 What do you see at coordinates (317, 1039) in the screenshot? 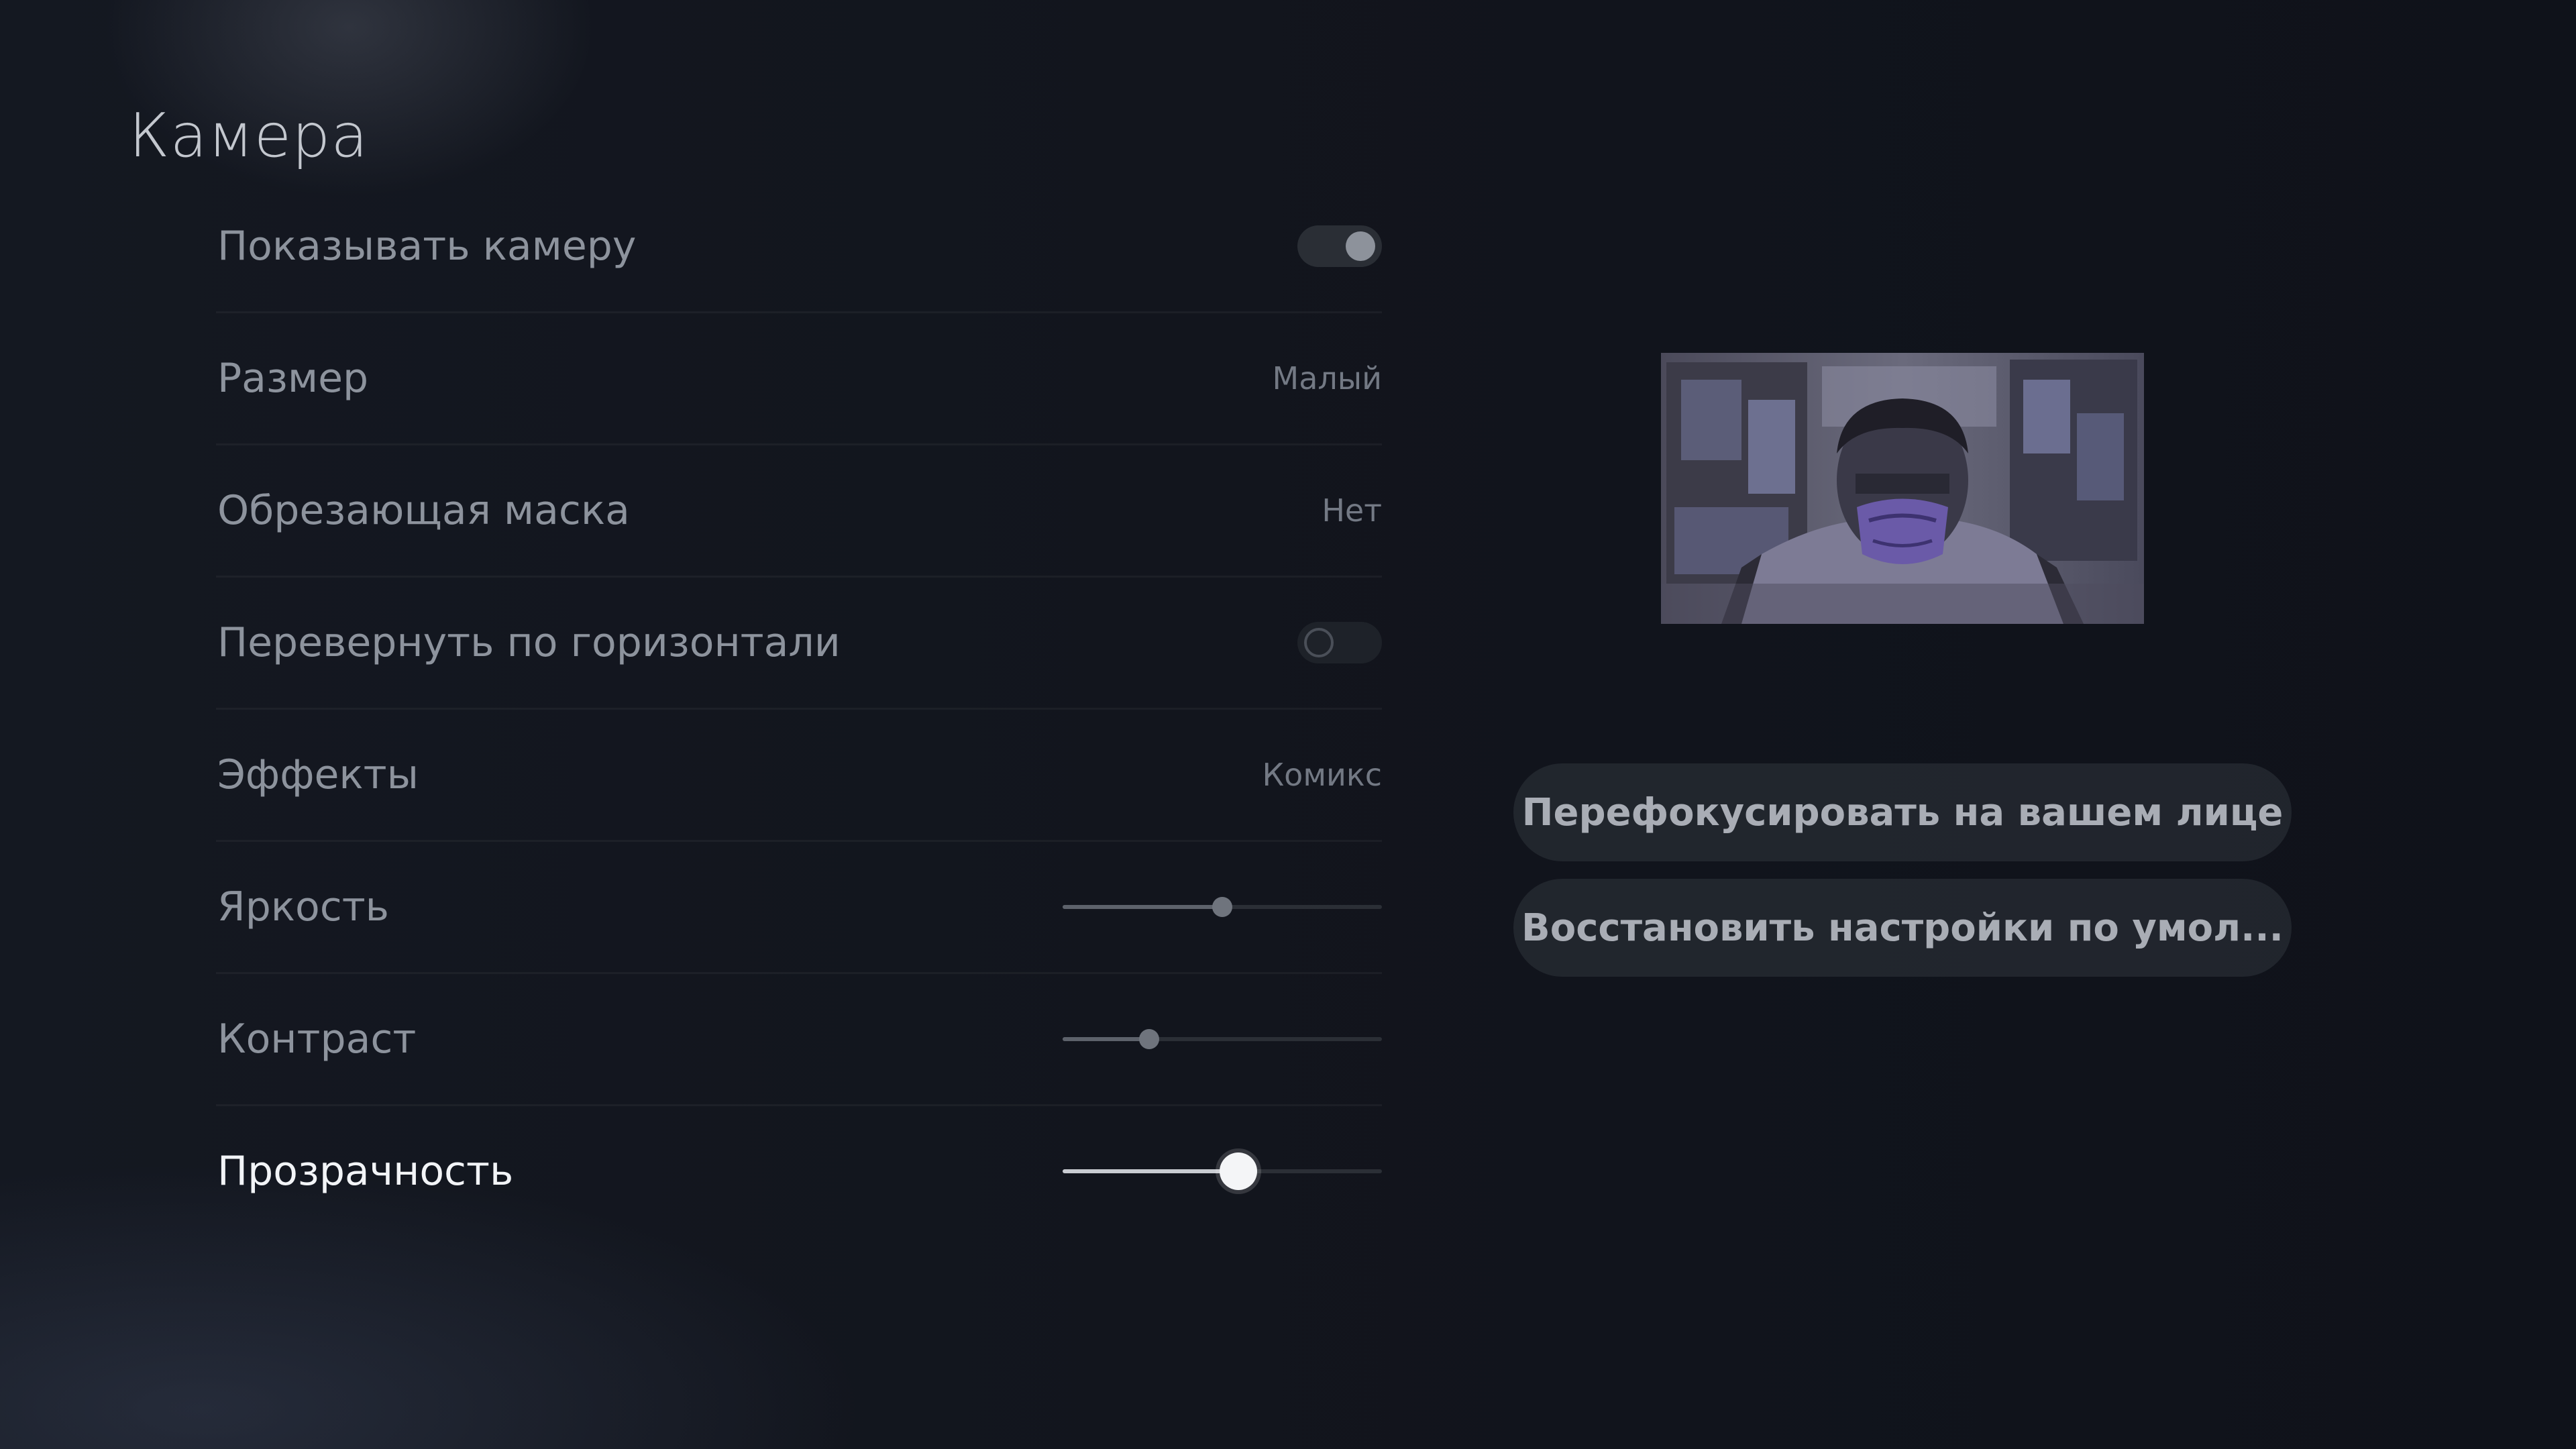
I see `setting-label: Контраст` at bounding box center [317, 1039].